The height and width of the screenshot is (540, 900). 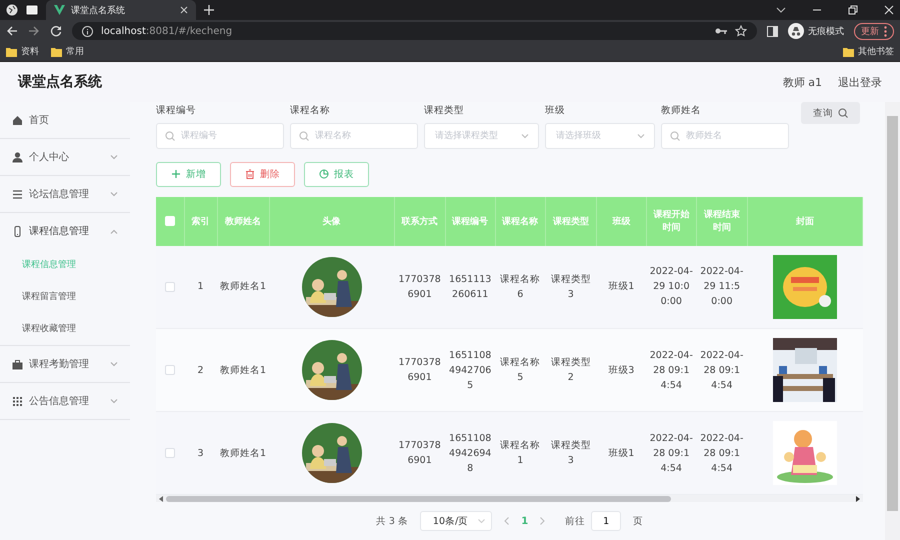 I want to click on table-cell-text: 课程名称5, so click(x=520, y=371).